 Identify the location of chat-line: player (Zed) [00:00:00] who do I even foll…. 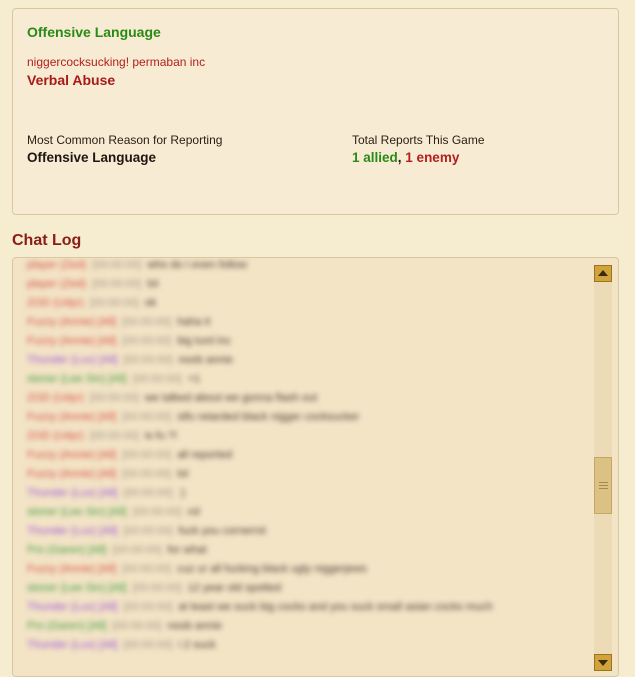
(307, 266).